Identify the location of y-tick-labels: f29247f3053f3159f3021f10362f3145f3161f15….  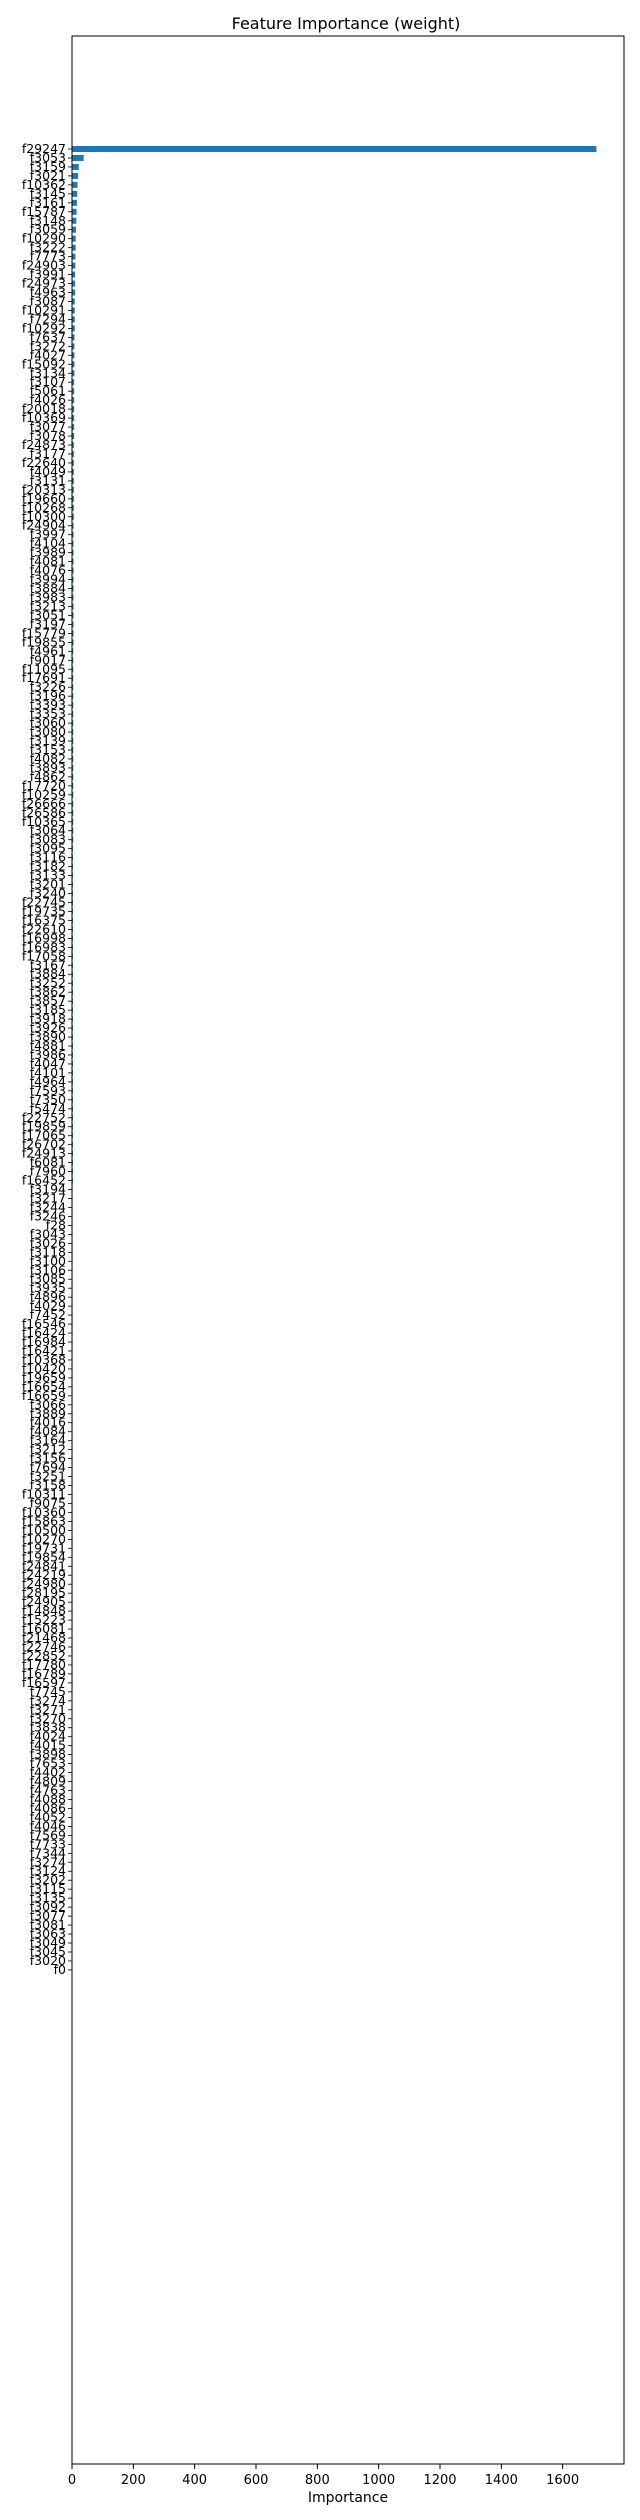
(47, 1059).